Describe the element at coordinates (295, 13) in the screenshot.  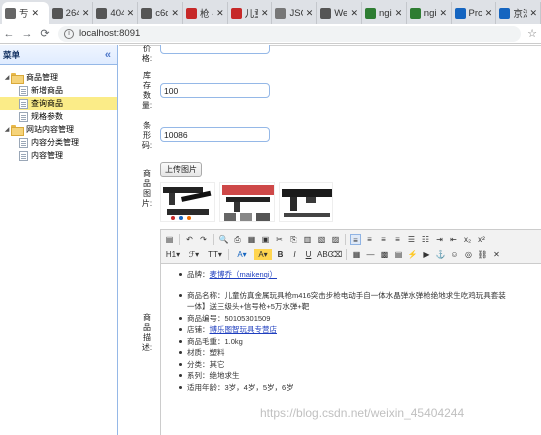
I see `browser-tab: JSO ✕` at that location.